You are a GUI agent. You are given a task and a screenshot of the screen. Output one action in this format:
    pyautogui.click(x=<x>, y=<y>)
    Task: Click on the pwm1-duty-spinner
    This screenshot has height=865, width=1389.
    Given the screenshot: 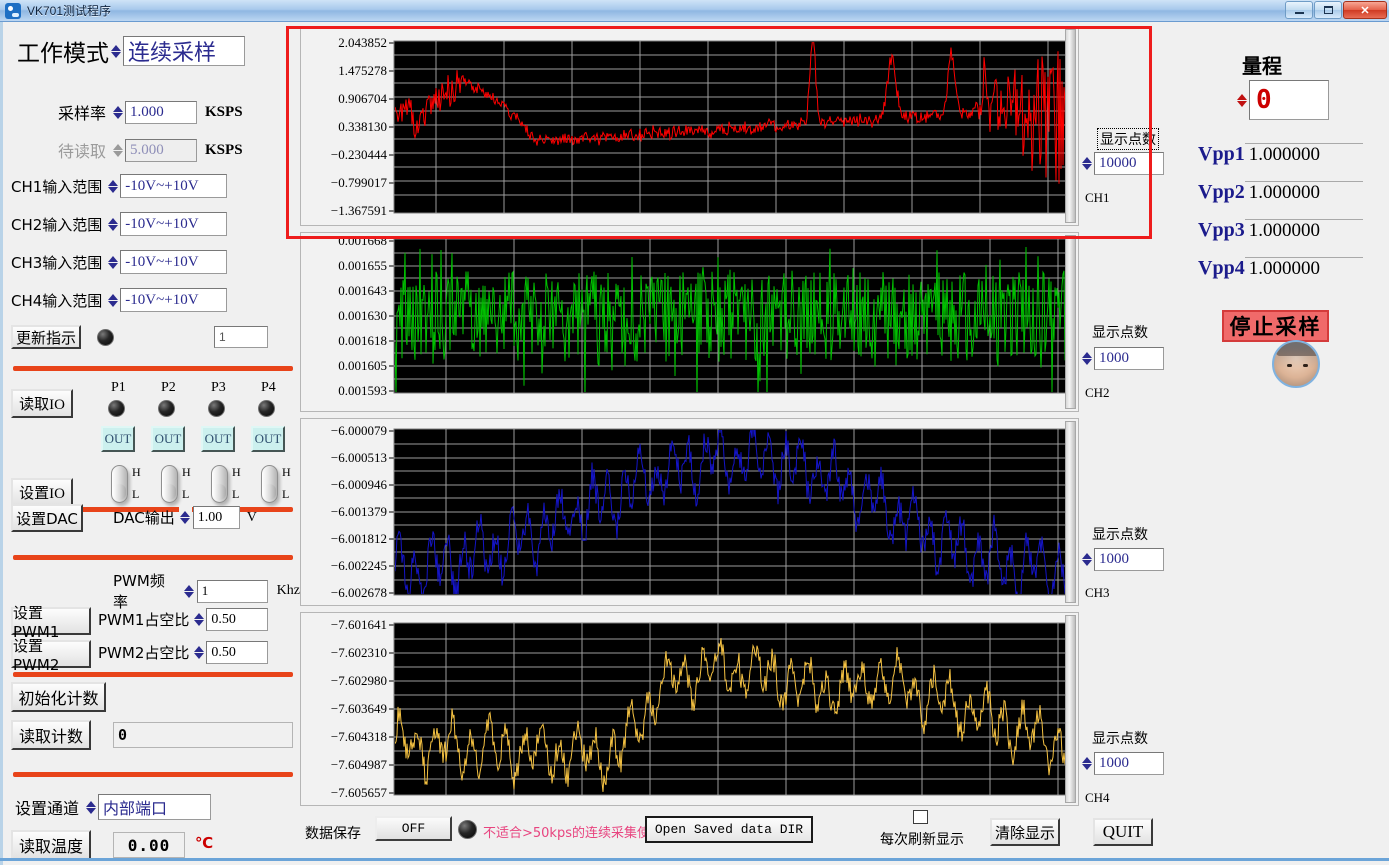 What is the action you would take?
    pyautogui.click(x=199, y=619)
    